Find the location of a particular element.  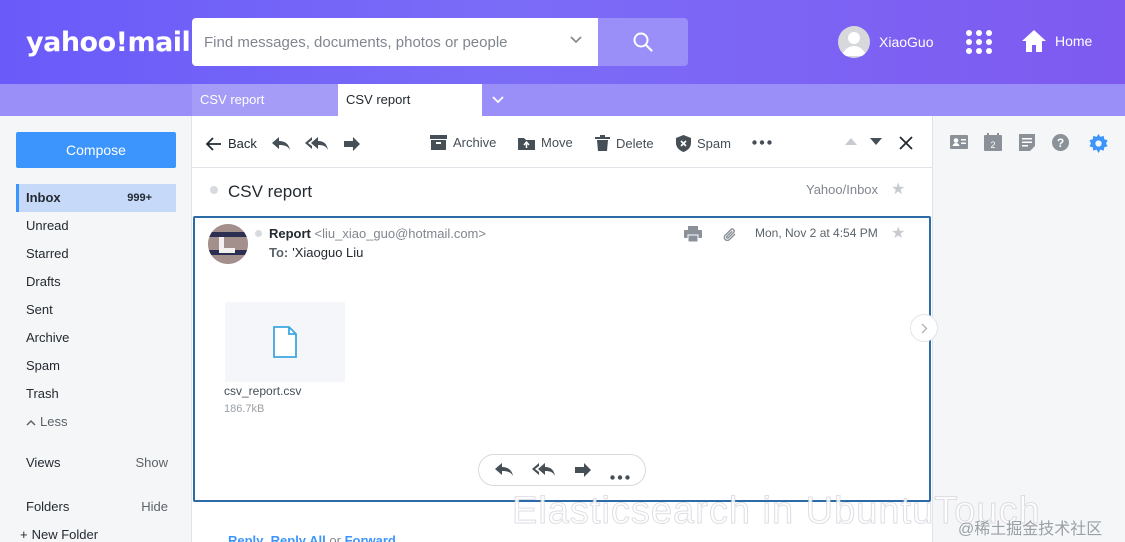

pill-reply-all-icon is located at coordinates (544, 471).